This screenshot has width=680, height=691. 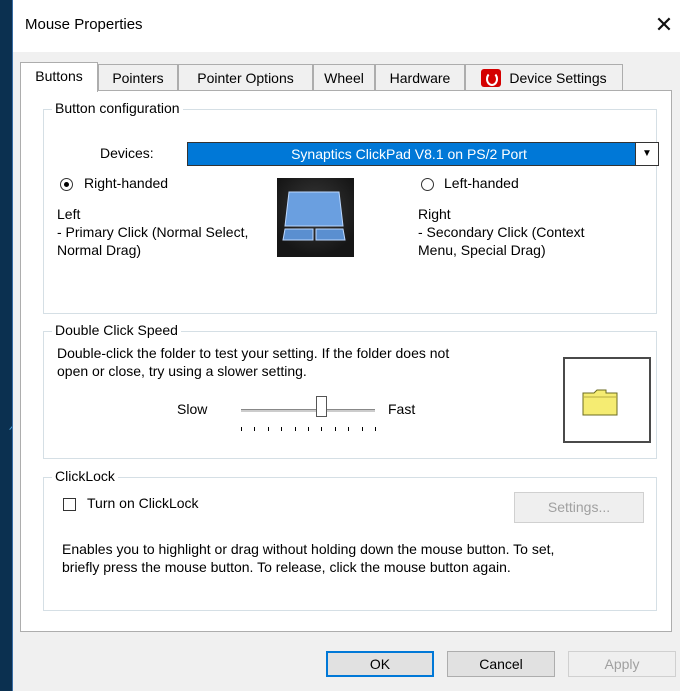 What do you see at coordinates (434, 214) in the screenshot?
I see `right-button-title: Right` at bounding box center [434, 214].